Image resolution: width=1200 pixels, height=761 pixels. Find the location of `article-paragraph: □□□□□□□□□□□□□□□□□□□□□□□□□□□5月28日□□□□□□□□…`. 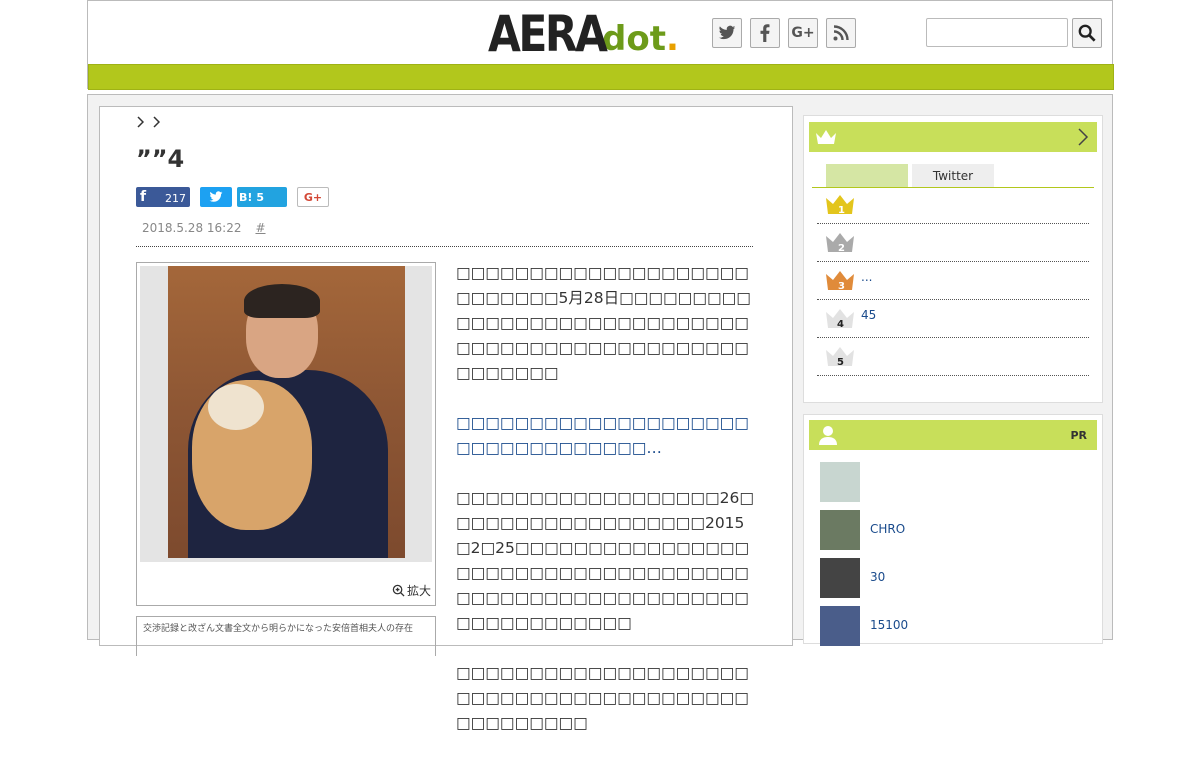

article-paragraph: □□□□□□□□□□□□□□□□□□□□□□□□□□□5月28日□□□□□□□□… is located at coordinates (603, 323).